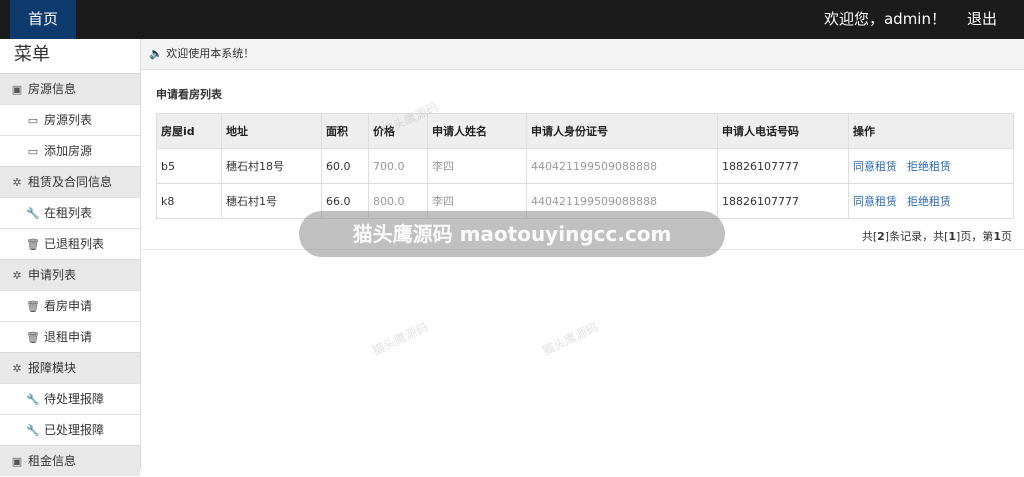  What do you see at coordinates (189, 166) in the screenshot?
I see `cell-id: b5` at bounding box center [189, 166].